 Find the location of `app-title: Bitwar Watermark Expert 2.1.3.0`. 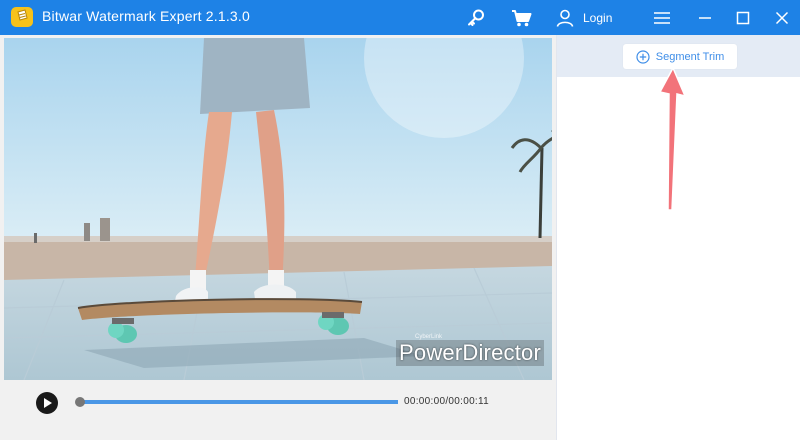

app-title: Bitwar Watermark Expert 2.1.3.0 is located at coordinates (146, 16).